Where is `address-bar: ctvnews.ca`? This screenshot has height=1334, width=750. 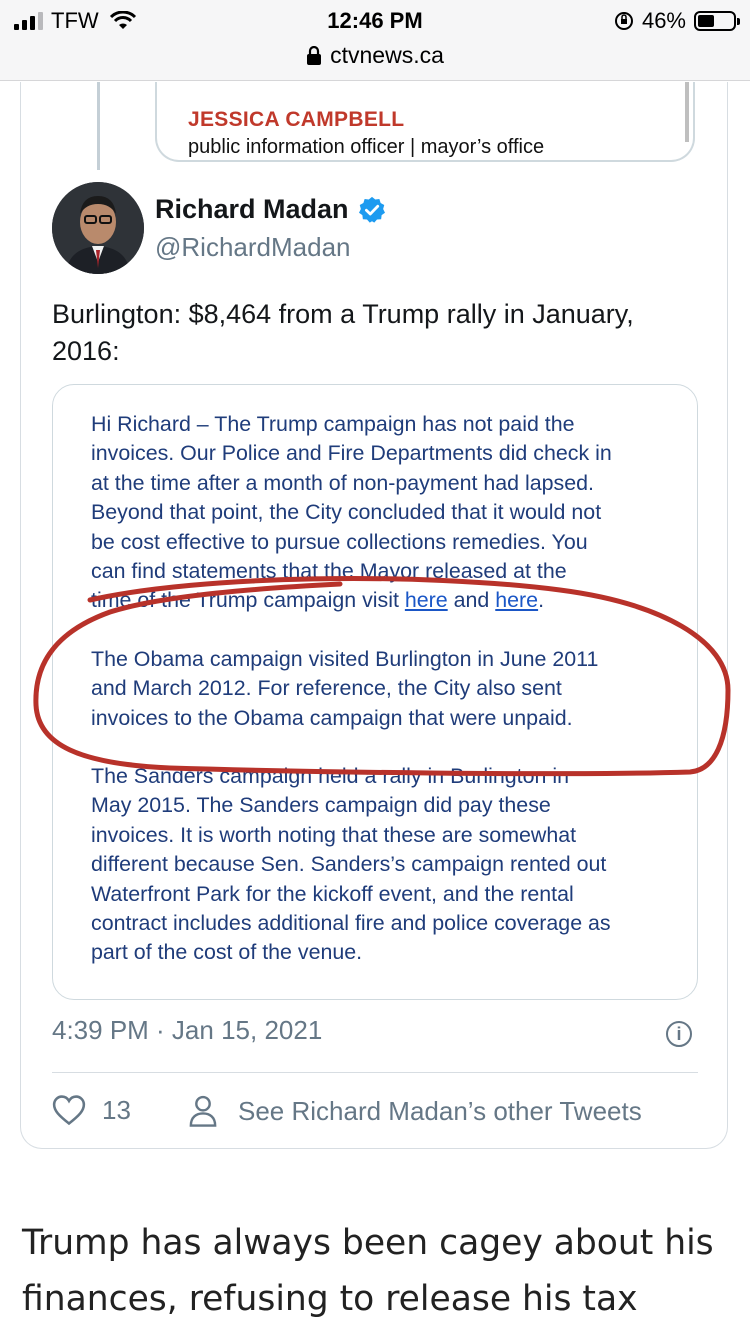 address-bar: ctvnews.ca is located at coordinates (375, 55).